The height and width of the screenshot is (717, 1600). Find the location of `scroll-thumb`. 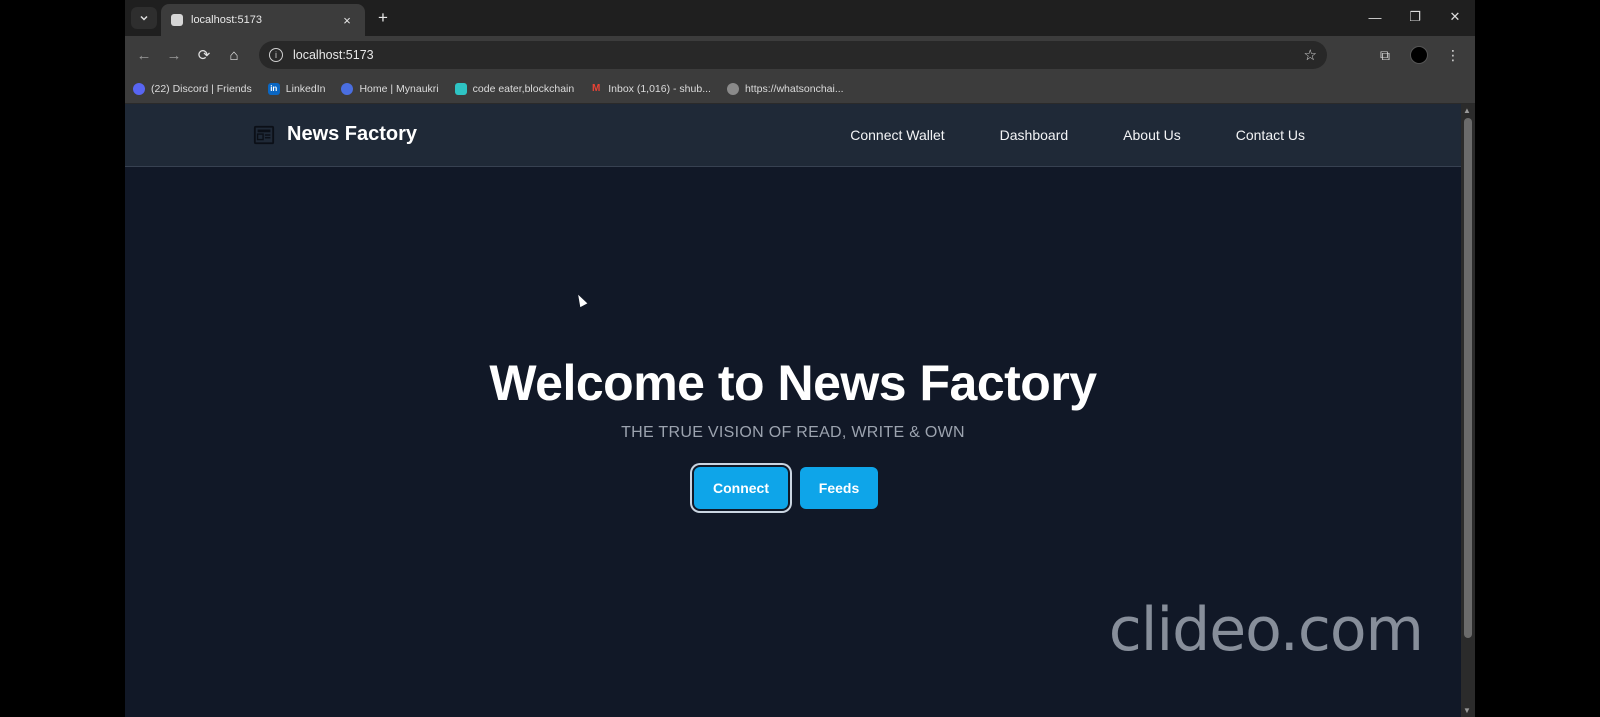

scroll-thumb is located at coordinates (1468, 378).